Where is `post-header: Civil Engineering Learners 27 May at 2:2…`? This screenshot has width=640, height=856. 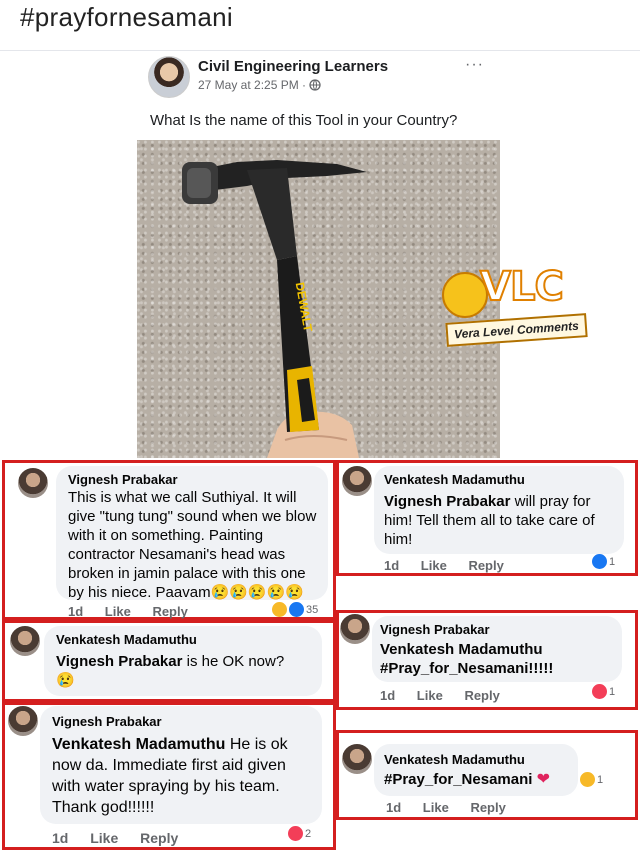 post-header: Civil Engineering Learners 27 May at 2:2… is located at coordinates (318, 78).